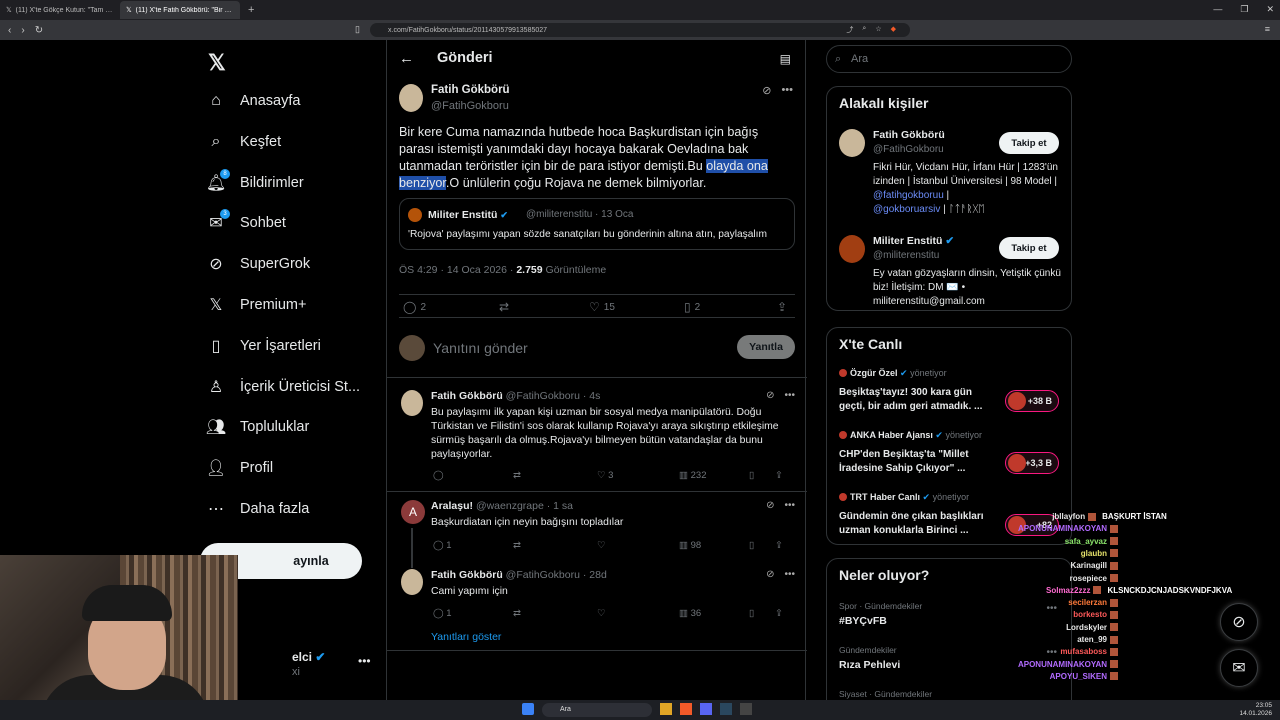  What do you see at coordinates (1217, 9) in the screenshot?
I see `minimize-icon: —` at bounding box center [1217, 9].